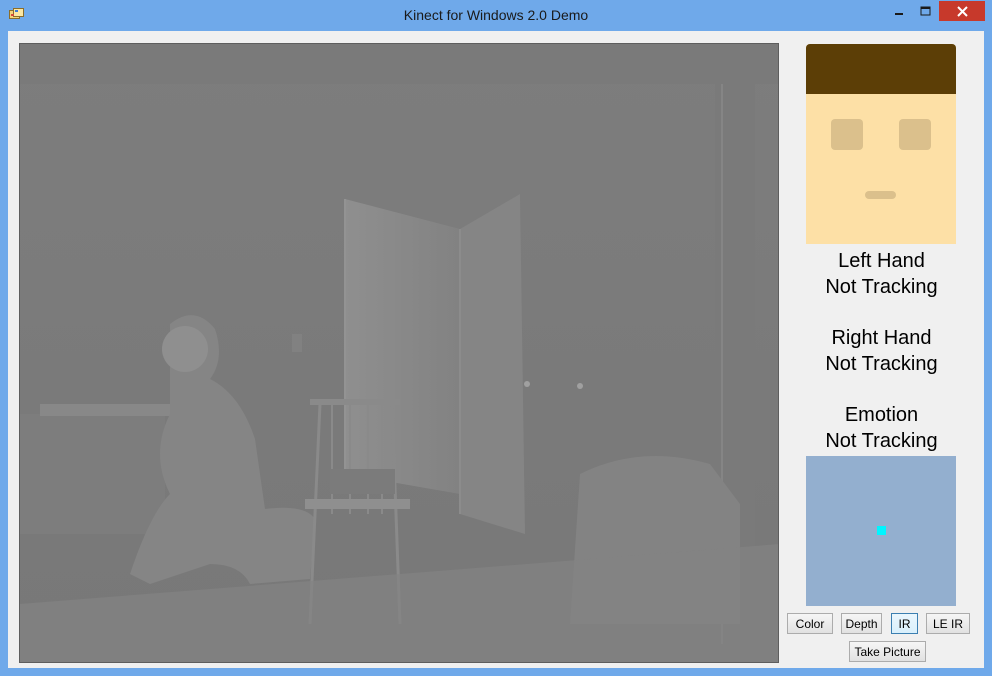 The height and width of the screenshot is (676, 992). Describe the element at coordinates (861, 623) in the screenshot. I see `depth-button: Depth` at that location.